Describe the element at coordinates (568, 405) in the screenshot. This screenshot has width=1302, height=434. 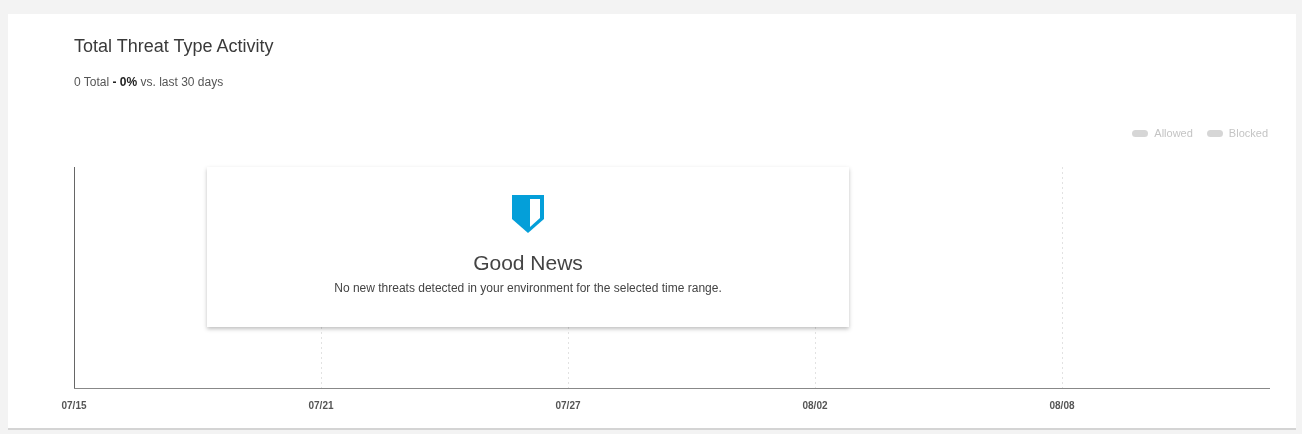
I see `x-axis-label: 07/27` at that location.